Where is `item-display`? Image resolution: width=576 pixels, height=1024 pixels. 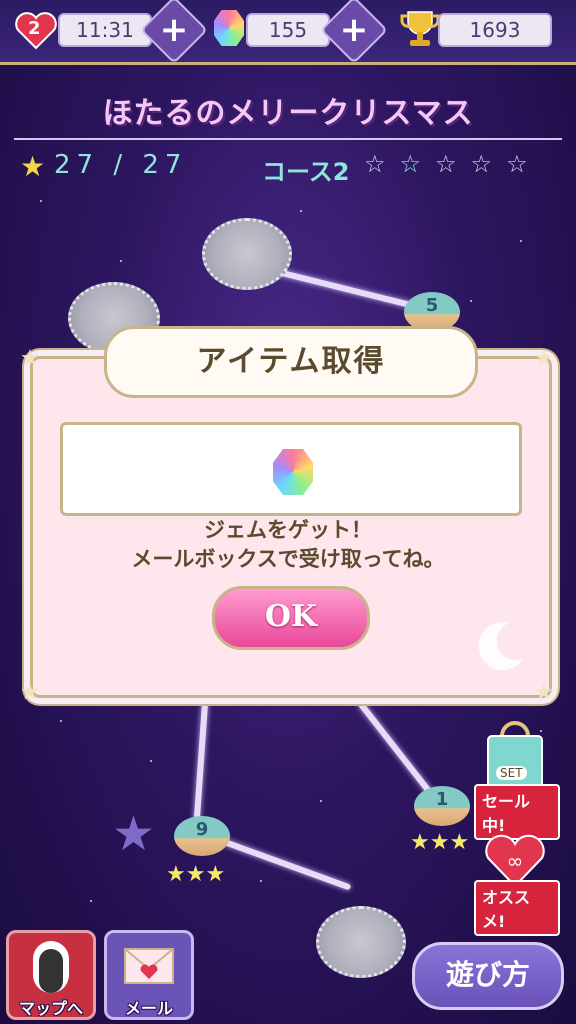 item-display is located at coordinates (291, 469).